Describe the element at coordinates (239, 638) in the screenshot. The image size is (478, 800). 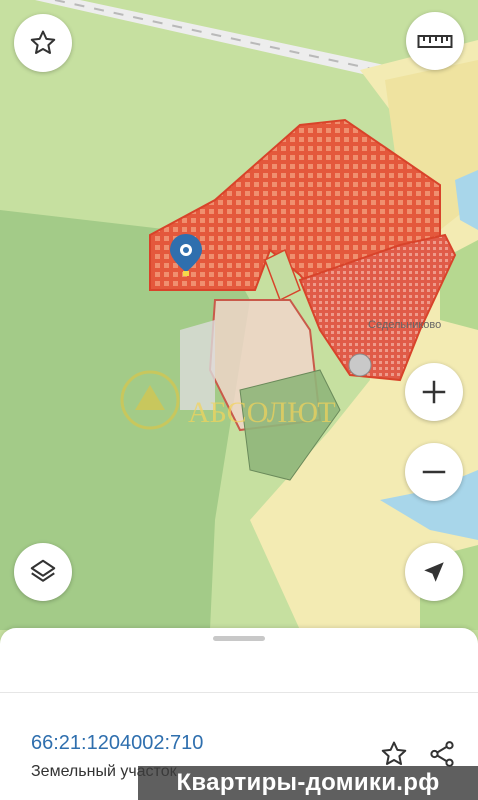
I see `sheet-drag-handle` at that location.